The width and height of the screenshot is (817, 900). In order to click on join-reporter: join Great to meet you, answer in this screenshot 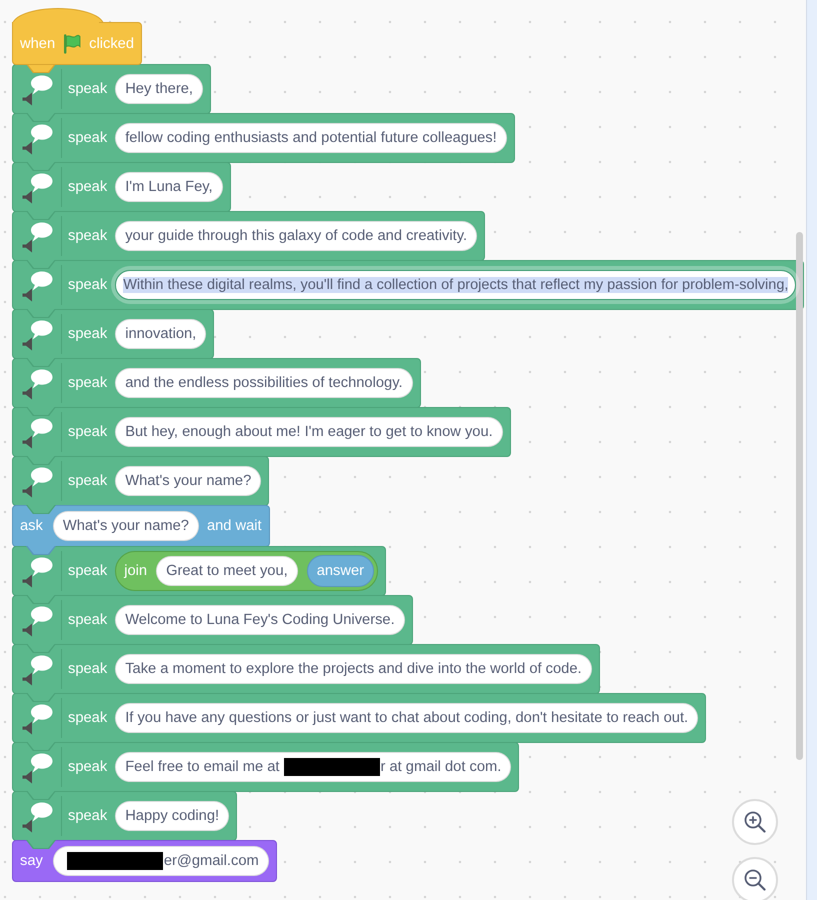, I will do `click(246, 571)`.